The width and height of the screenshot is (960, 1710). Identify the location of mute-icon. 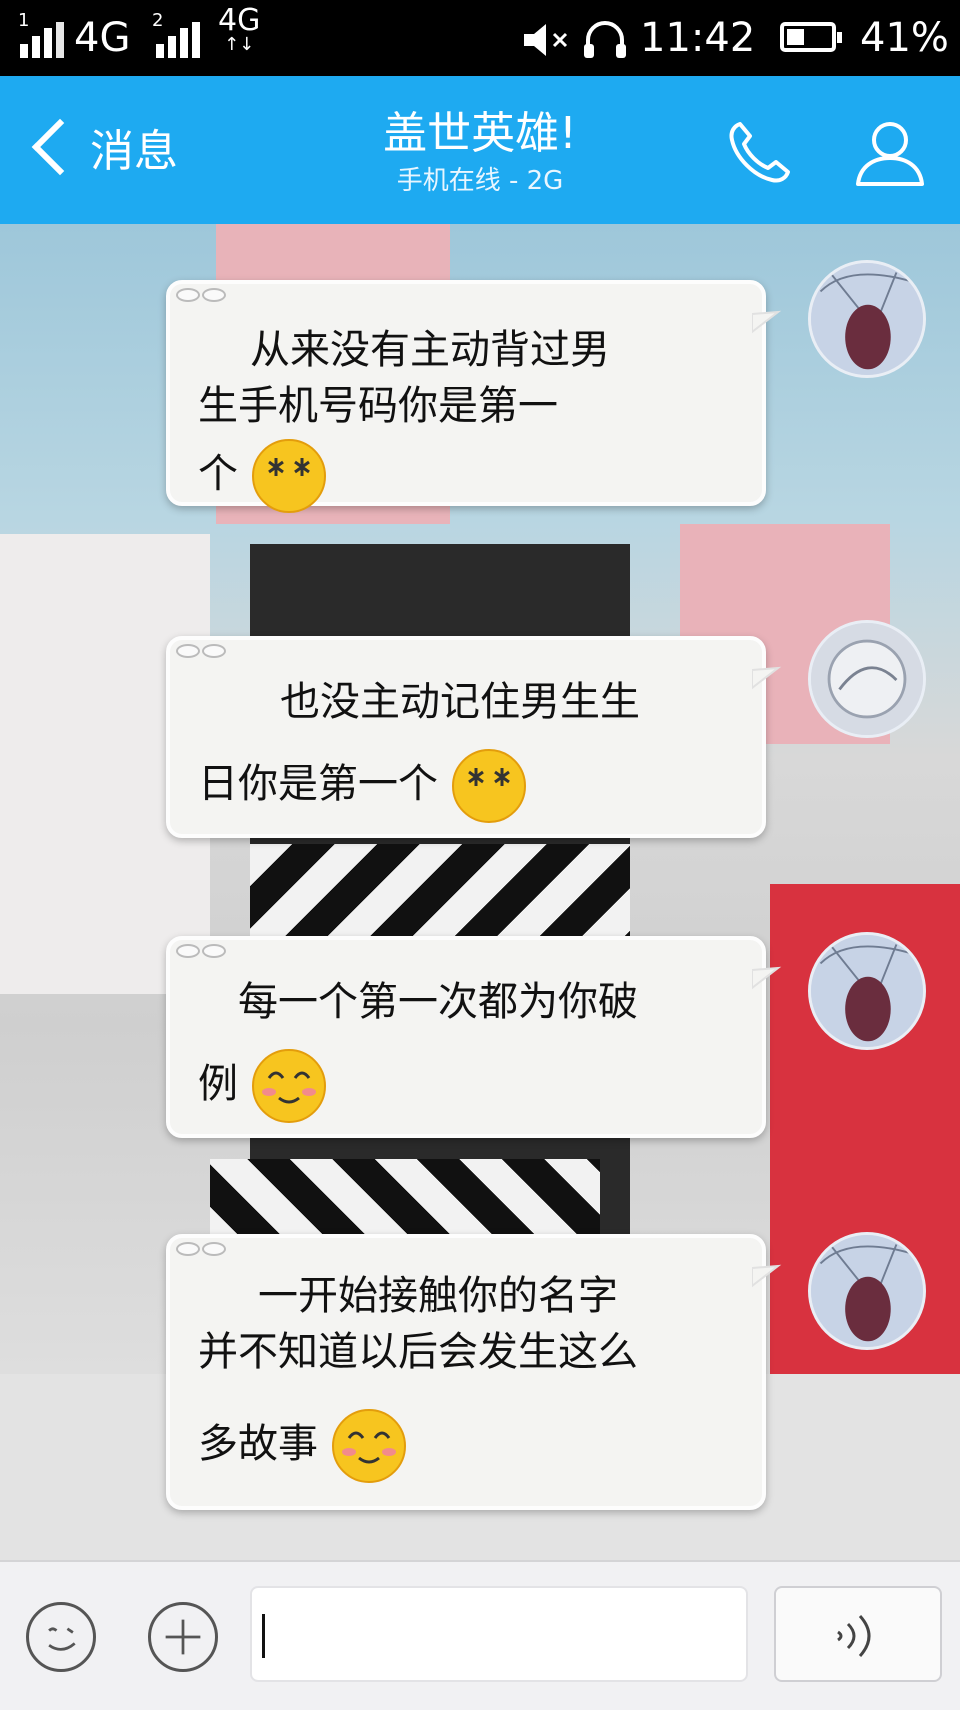
(546, 40).